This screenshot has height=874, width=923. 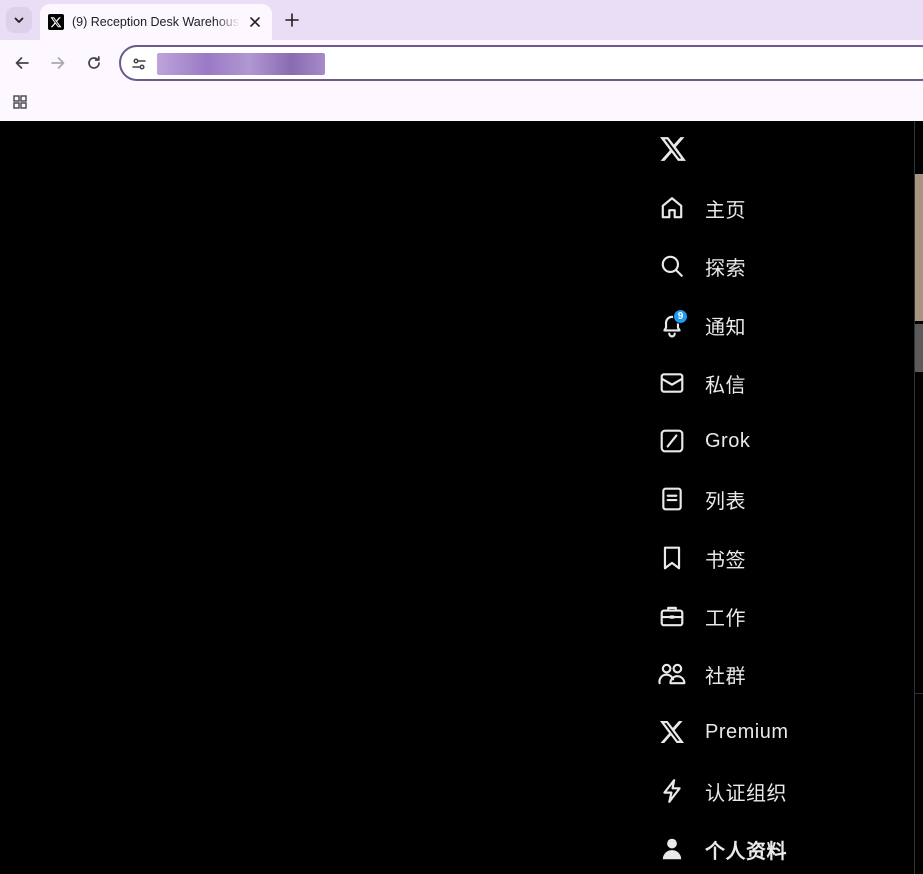 What do you see at coordinates (725, 618) in the screenshot?
I see `nav-label-jobs: 工作` at bounding box center [725, 618].